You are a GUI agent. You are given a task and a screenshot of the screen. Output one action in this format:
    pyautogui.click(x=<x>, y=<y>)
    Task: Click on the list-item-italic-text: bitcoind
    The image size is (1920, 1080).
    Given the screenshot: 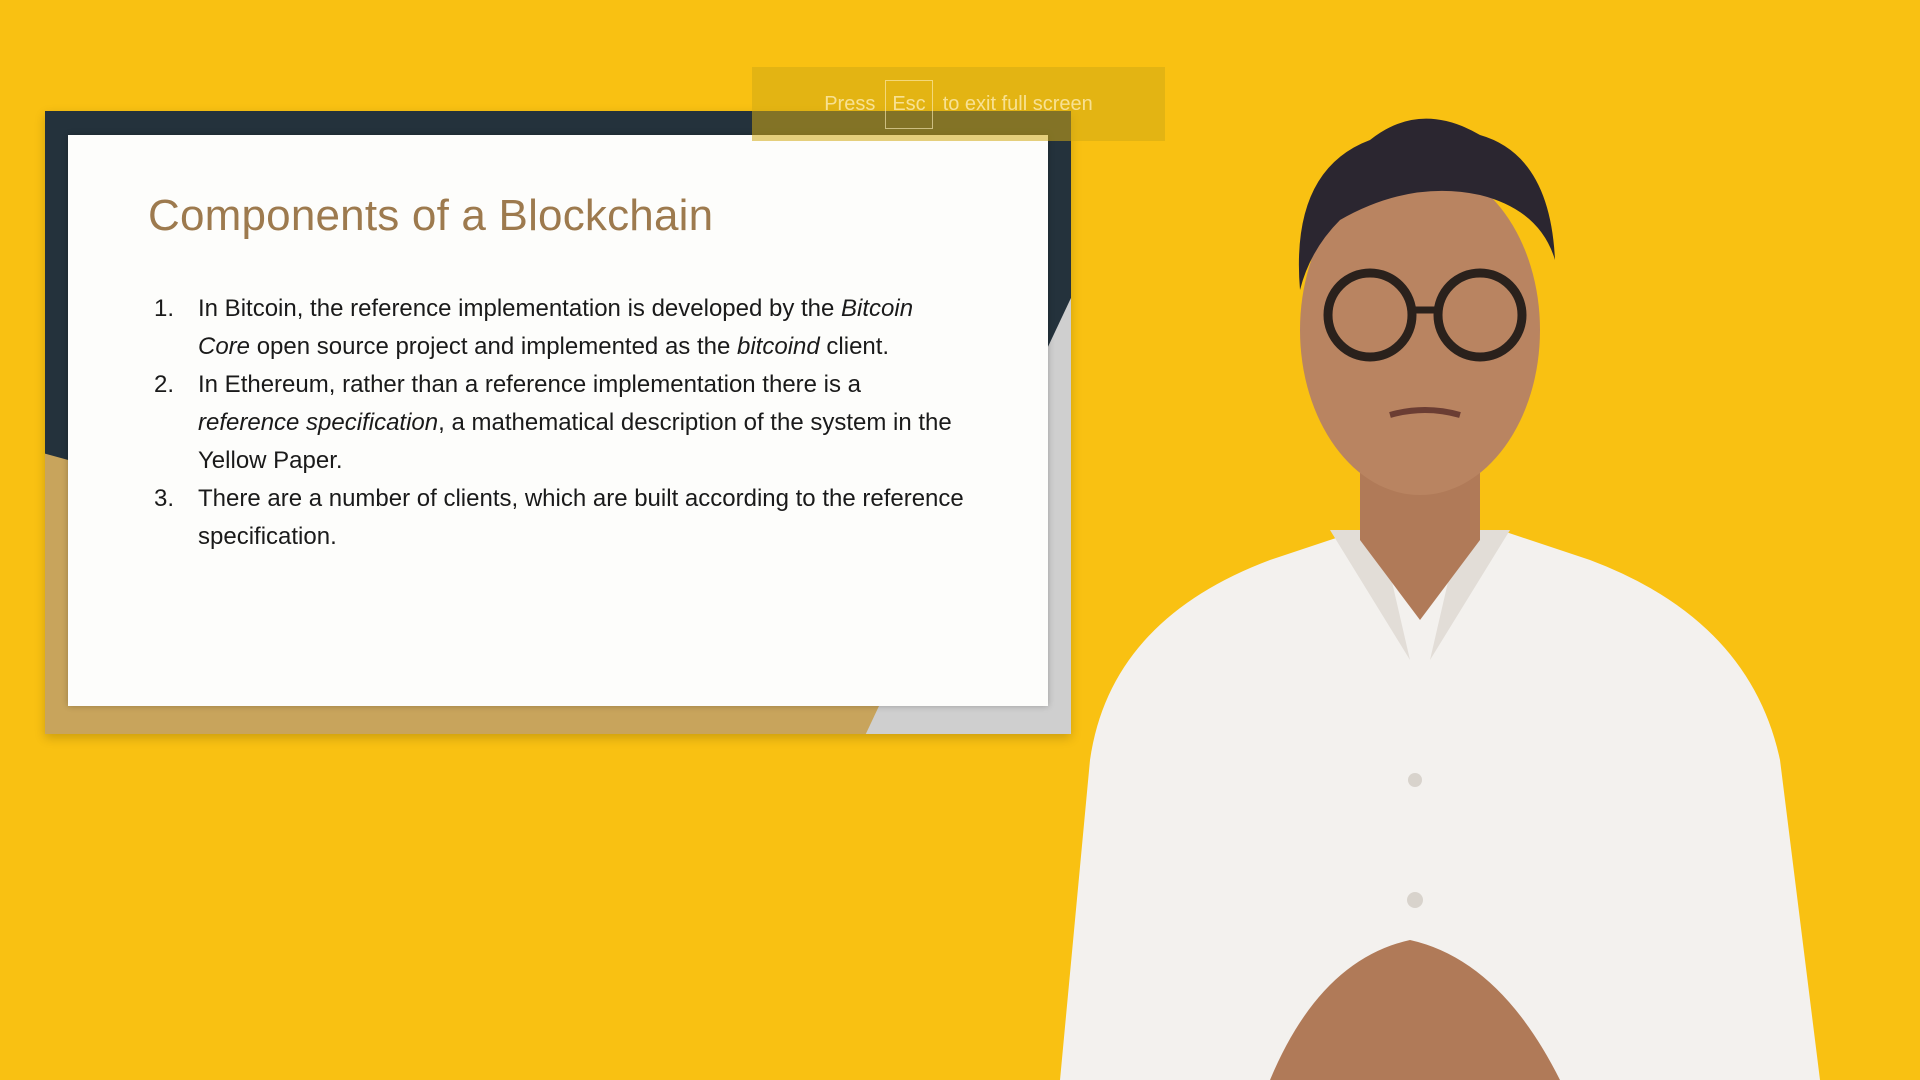 What is the action you would take?
    pyautogui.click(x=778, y=346)
    